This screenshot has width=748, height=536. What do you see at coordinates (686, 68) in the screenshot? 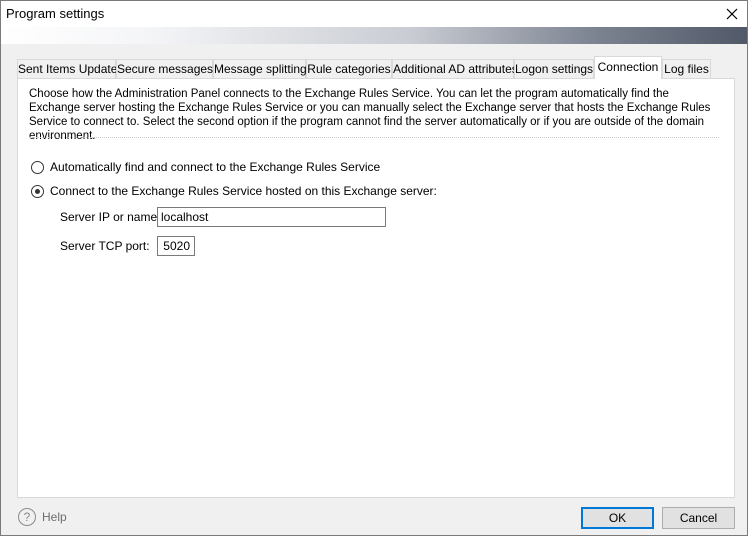
I see `tab-log-files: Log files` at bounding box center [686, 68].